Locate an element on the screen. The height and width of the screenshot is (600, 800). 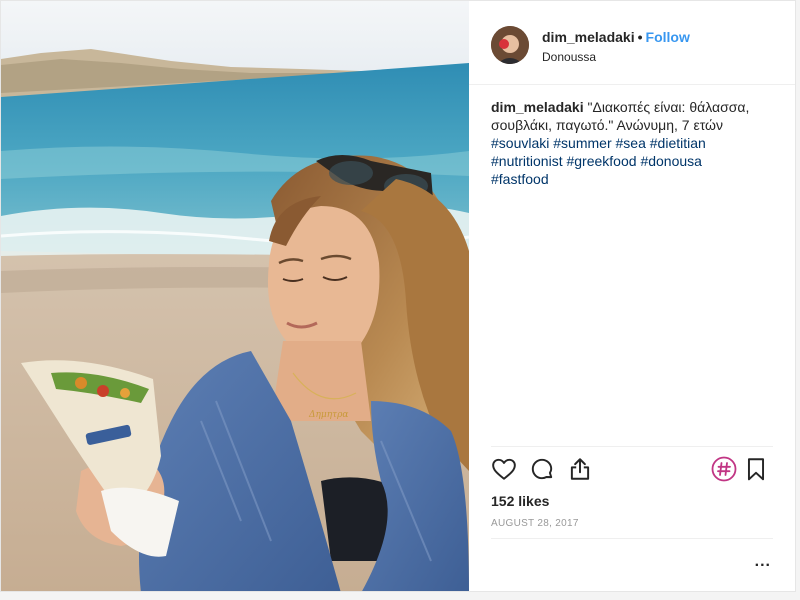
hashtag-link: #sea is located at coordinates (631, 143).